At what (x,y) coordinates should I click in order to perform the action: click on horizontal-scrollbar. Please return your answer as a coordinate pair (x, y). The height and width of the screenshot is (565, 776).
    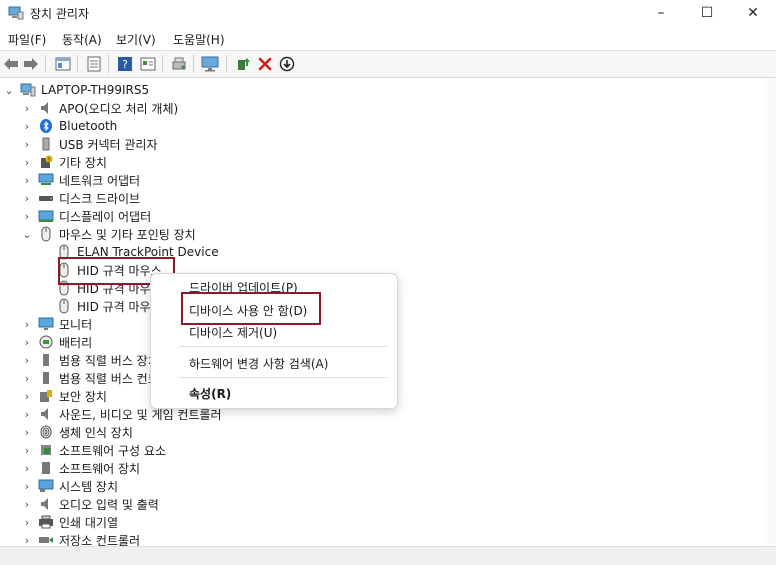
    Looking at the image, I should click on (388, 555).